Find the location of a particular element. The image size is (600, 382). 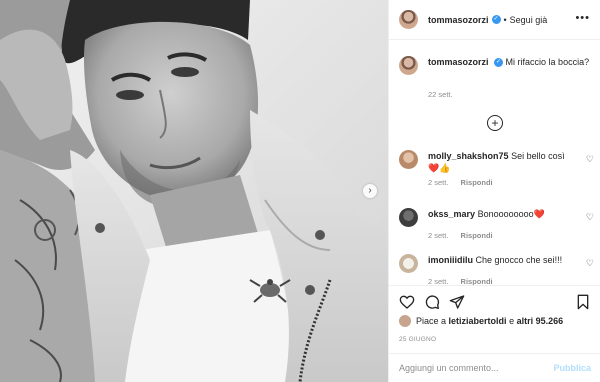

more-horizontal-icon: ••• is located at coordinates (582, 18).